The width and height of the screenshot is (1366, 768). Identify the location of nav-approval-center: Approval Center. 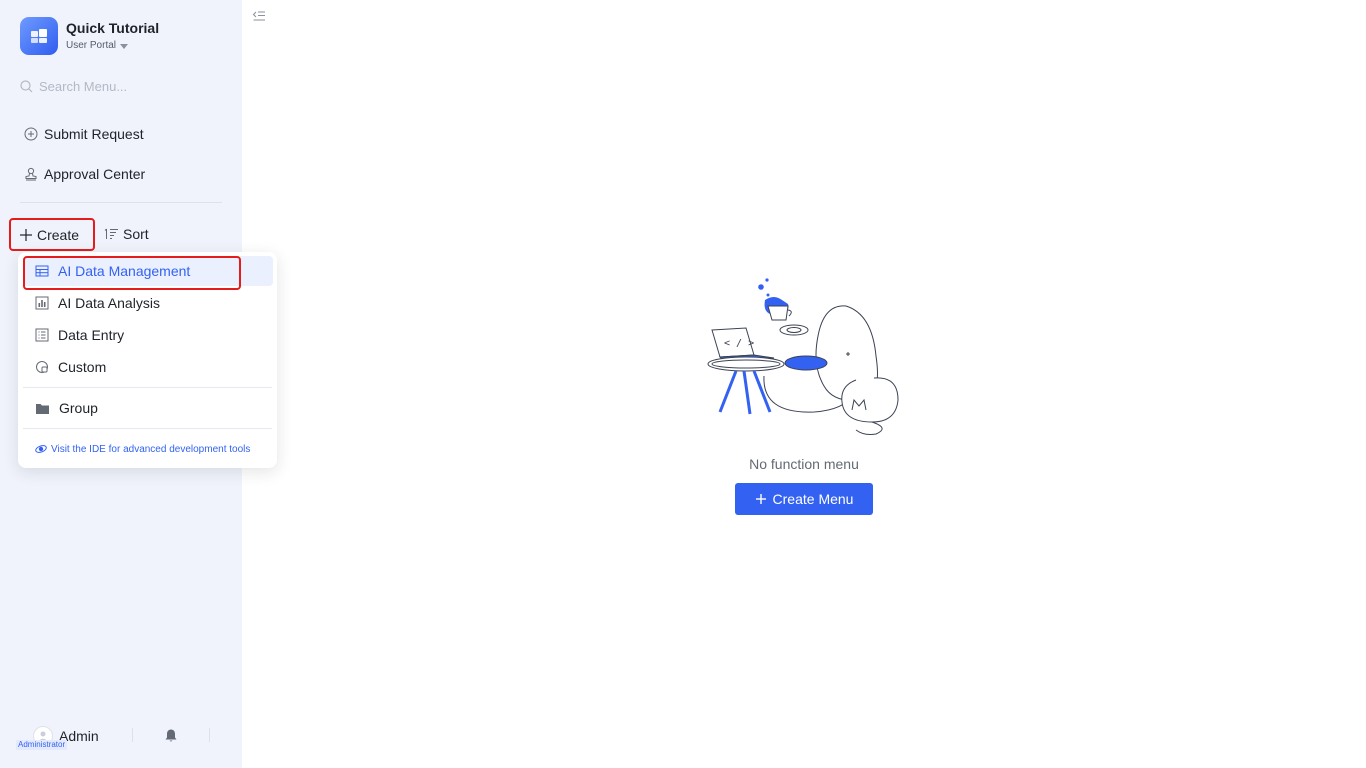
(84, 174).